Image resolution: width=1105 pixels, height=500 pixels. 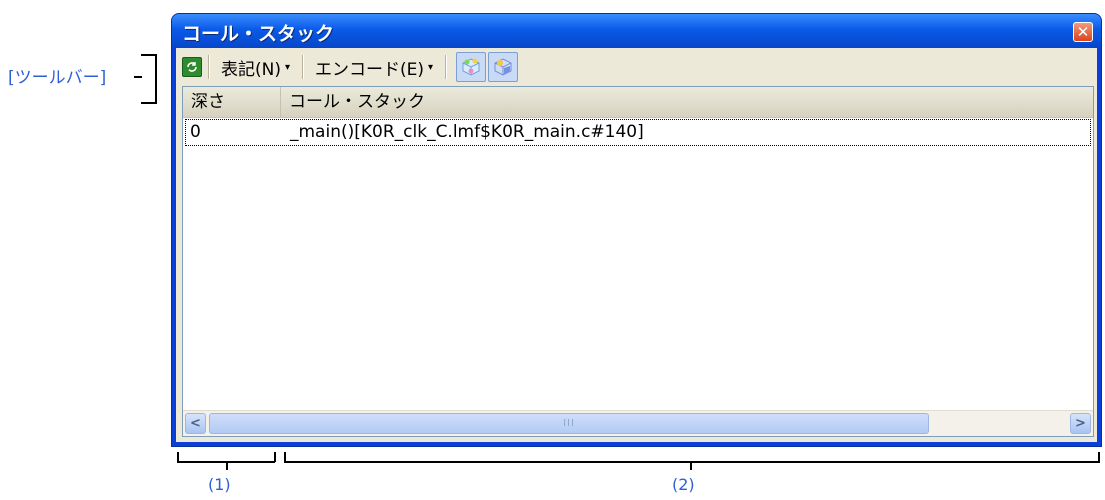 I want to click on column2-bracket-bottom, so click(x=692, y=462).